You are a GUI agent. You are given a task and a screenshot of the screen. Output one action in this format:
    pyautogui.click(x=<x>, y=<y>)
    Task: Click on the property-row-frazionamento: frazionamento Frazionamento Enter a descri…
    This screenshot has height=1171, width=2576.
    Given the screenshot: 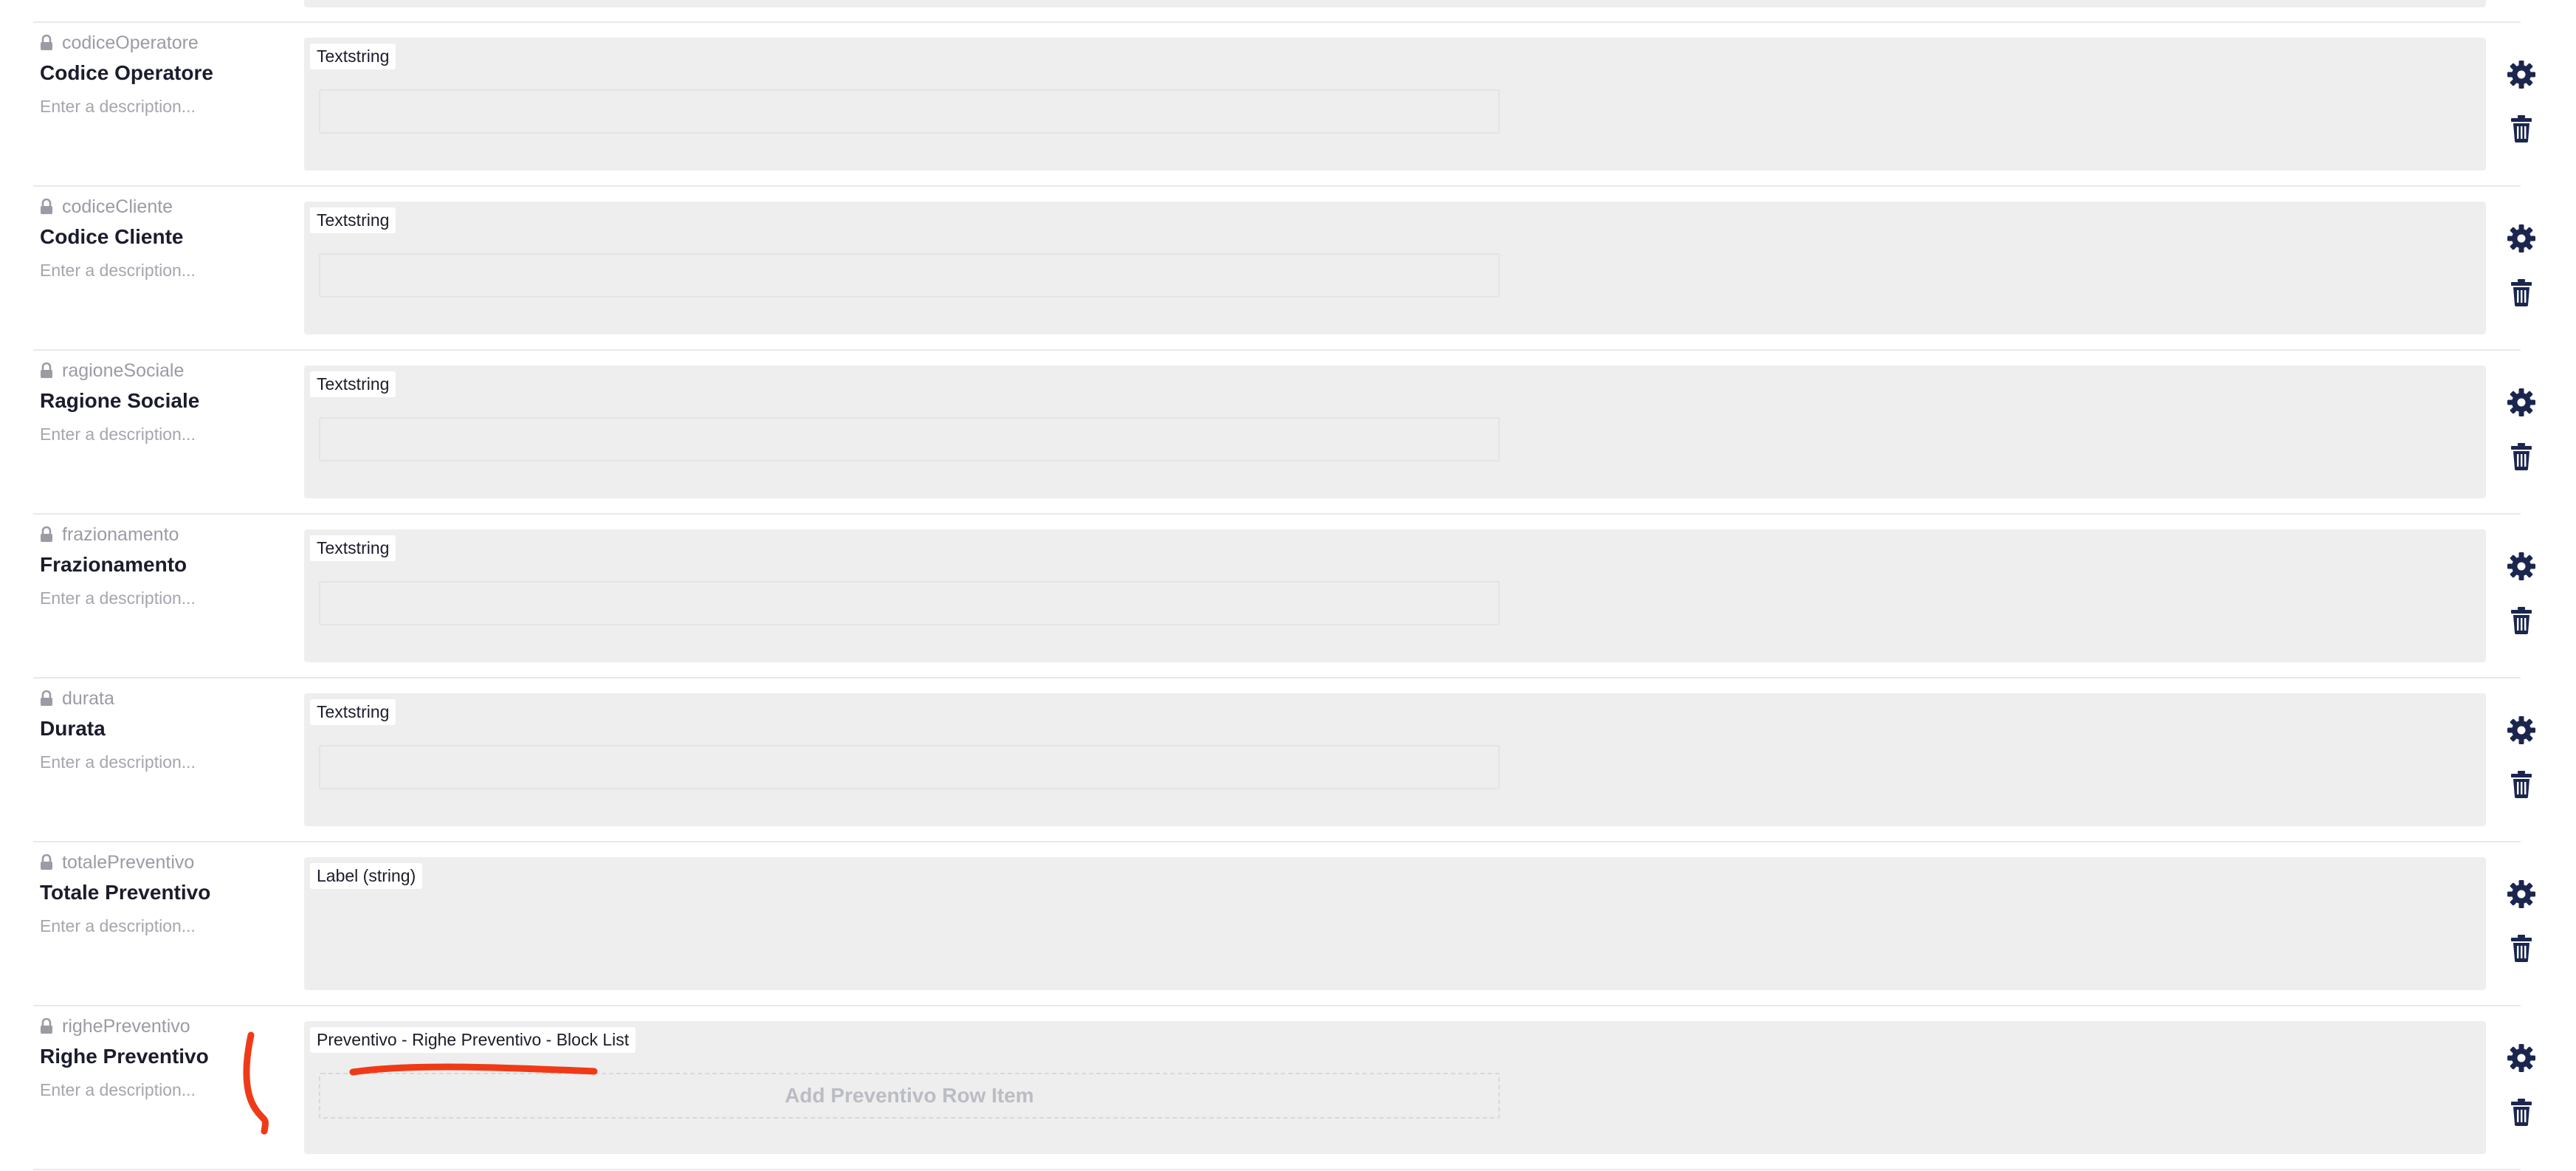 What is the action you would take?
    pyautogui.click(x=1288, y=597)
    